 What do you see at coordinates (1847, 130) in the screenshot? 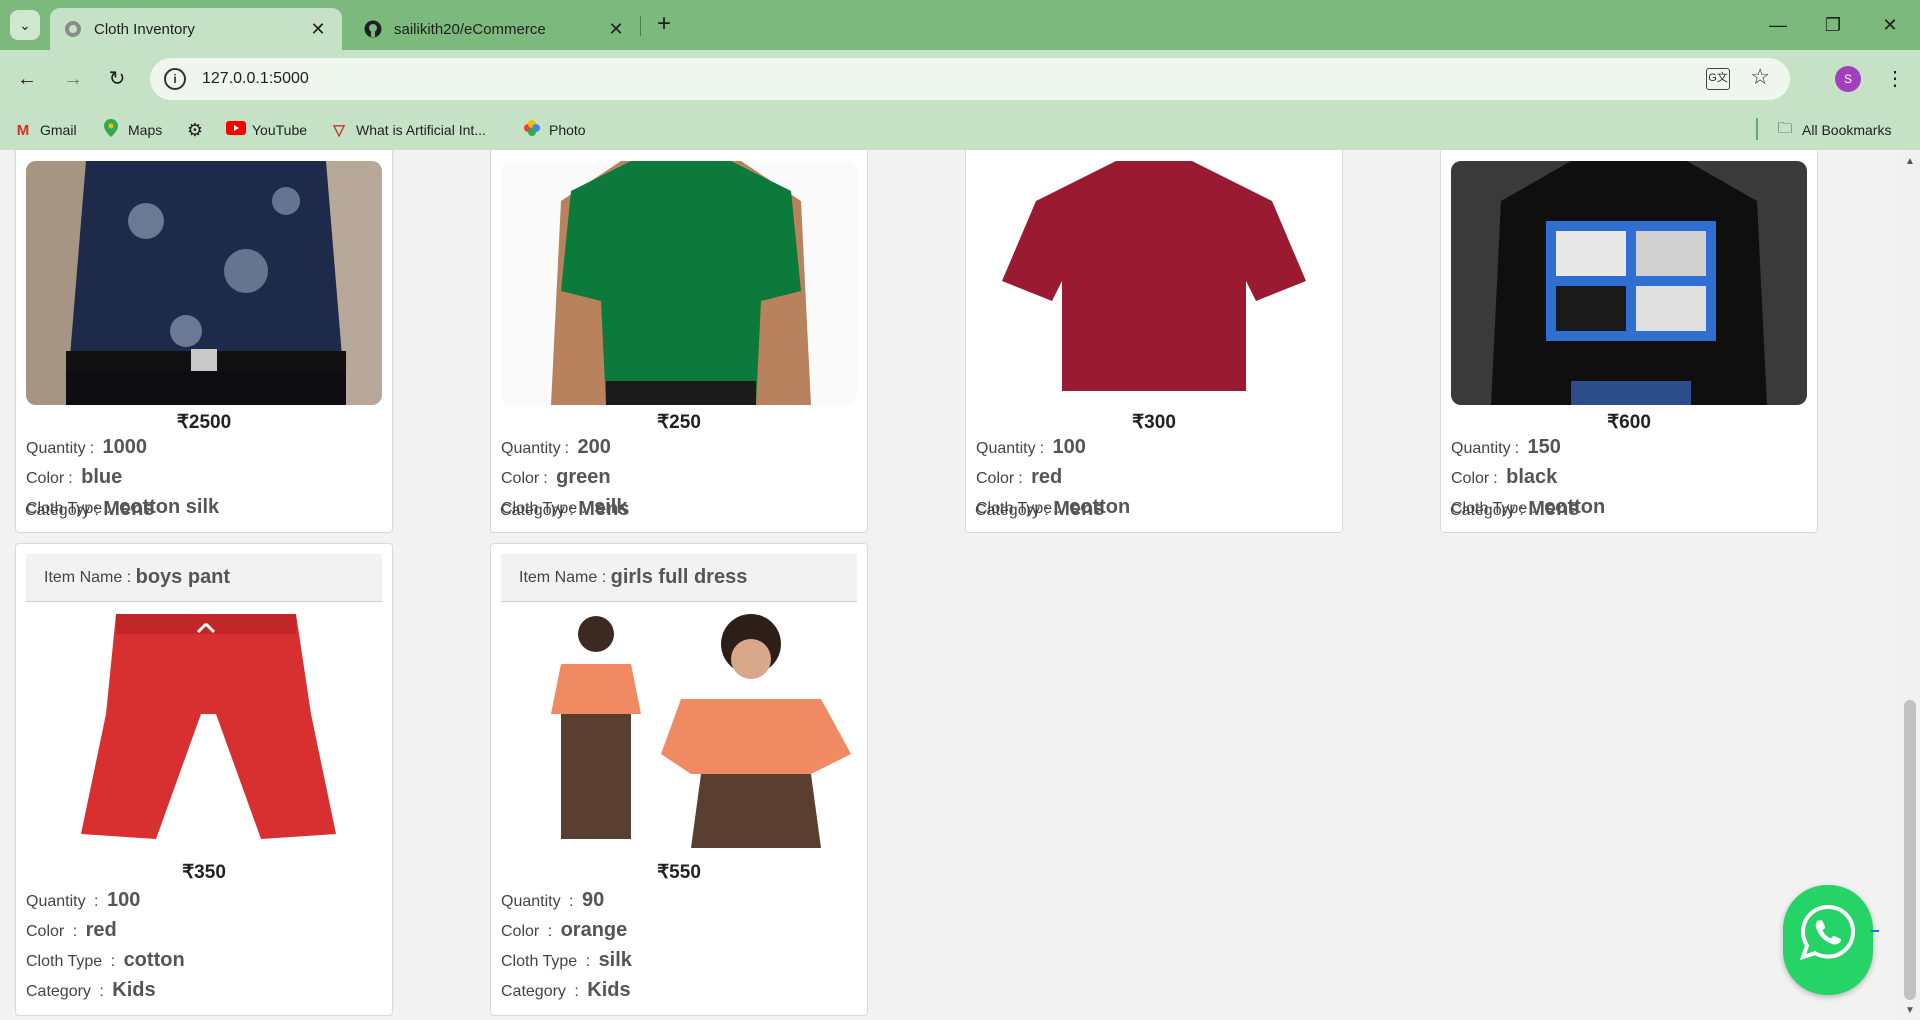
I see `bookmark-label: All Bookmarks` at bounding box center [1847, 130].